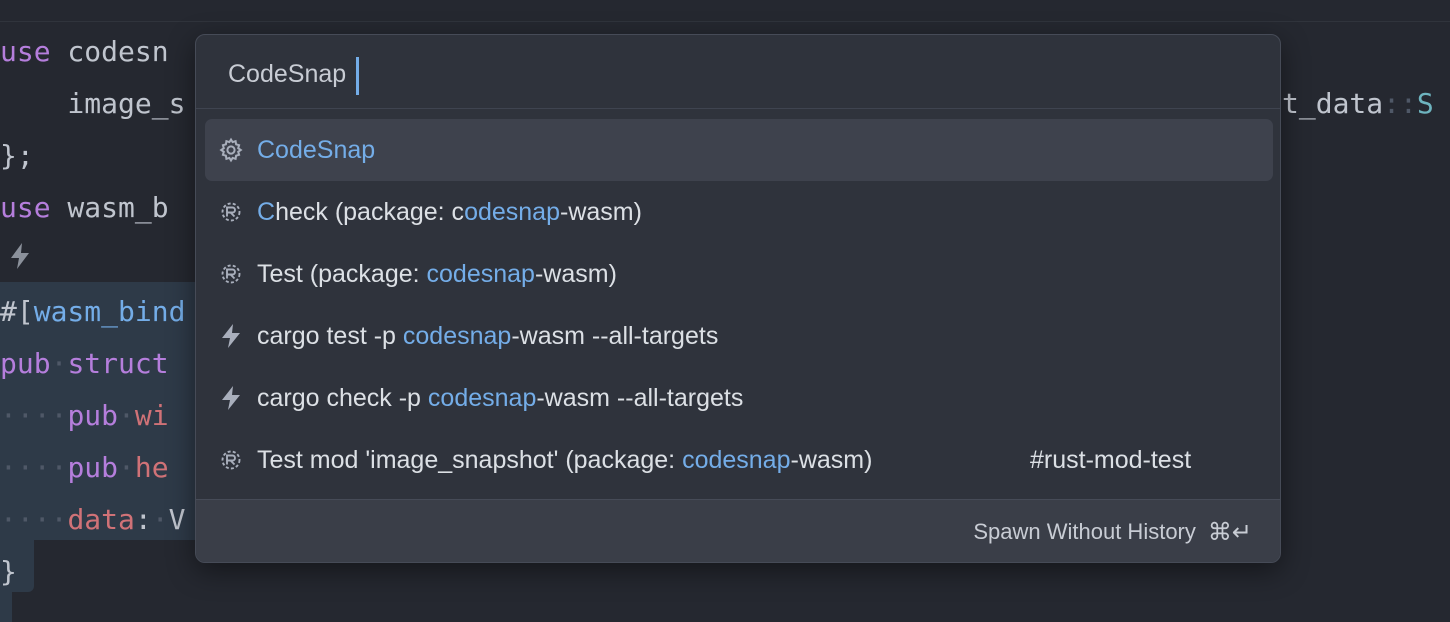 The image size is (1450, 622). What do you see at coordinates (449, 212) in the screenshot?
I see `task-result-label: Check (package: codesnap-wasm)` at bounding box center [449, 212].